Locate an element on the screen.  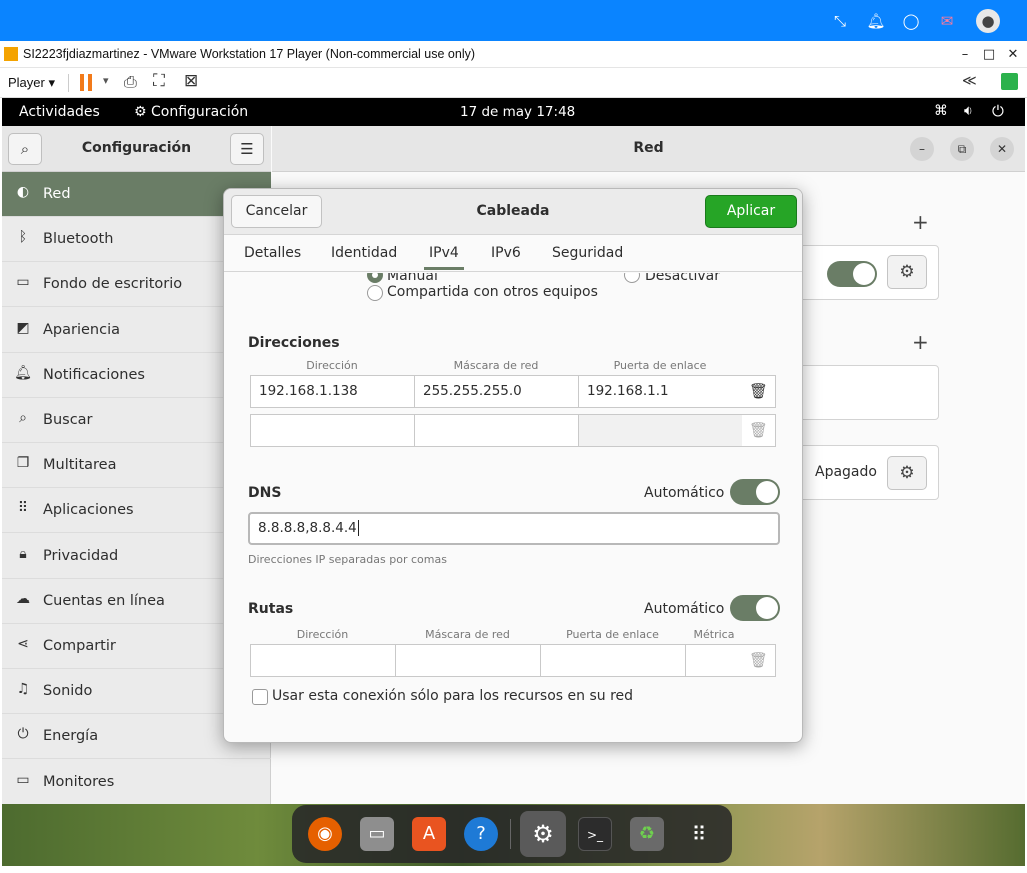
delete-empty-address-trash-icon: 🗑︎ is located at coordinates (759, 430).